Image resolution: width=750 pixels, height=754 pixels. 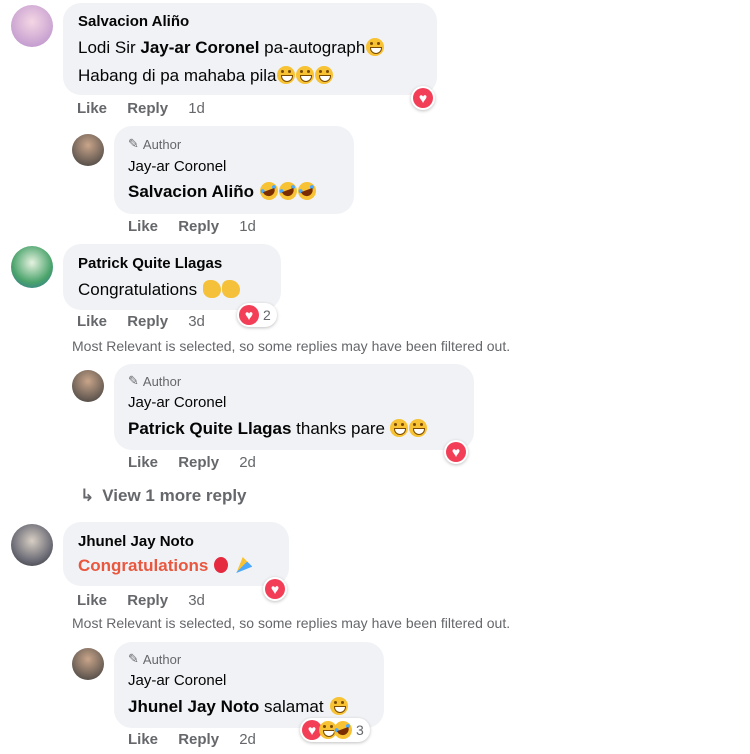 I want to click on comment-actions: Like Reply 1d, so click(x=141, y=108).